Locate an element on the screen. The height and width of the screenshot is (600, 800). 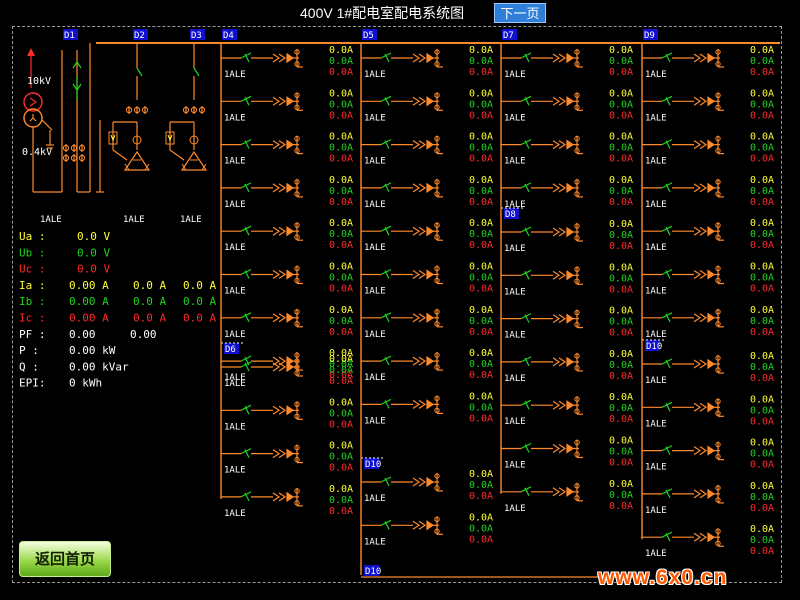
bus-tag-label: D3 is located at coordinates (196, 36).